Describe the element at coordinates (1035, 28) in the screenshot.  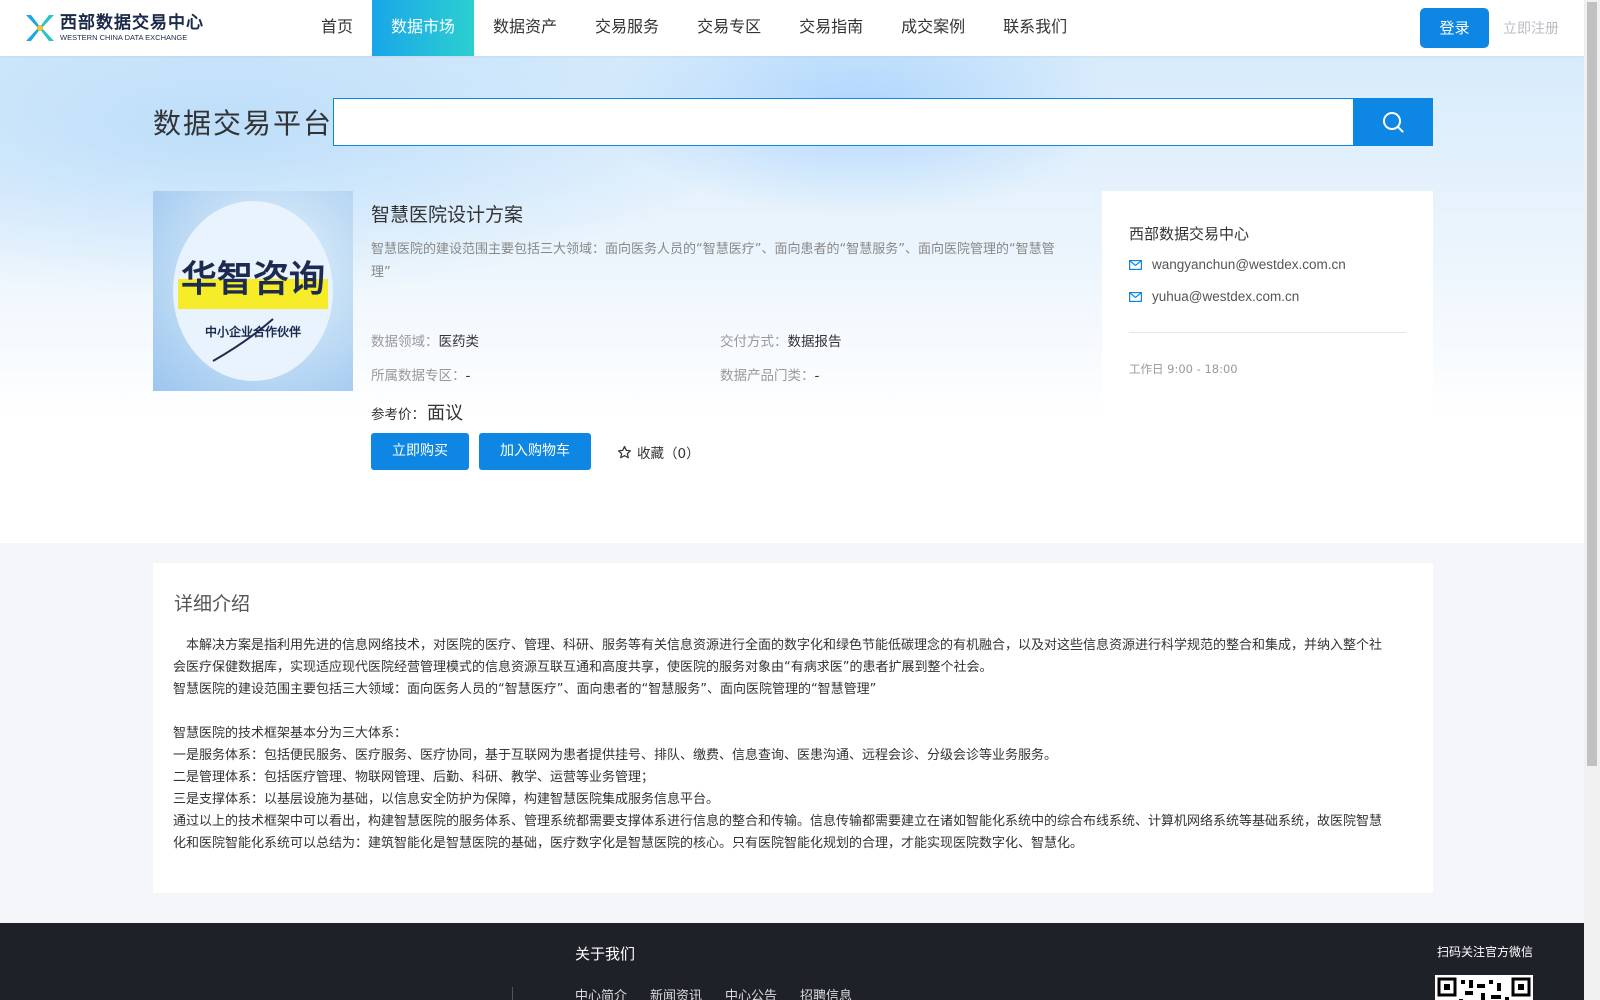
I see `nav-item: 联系我们` at that location.